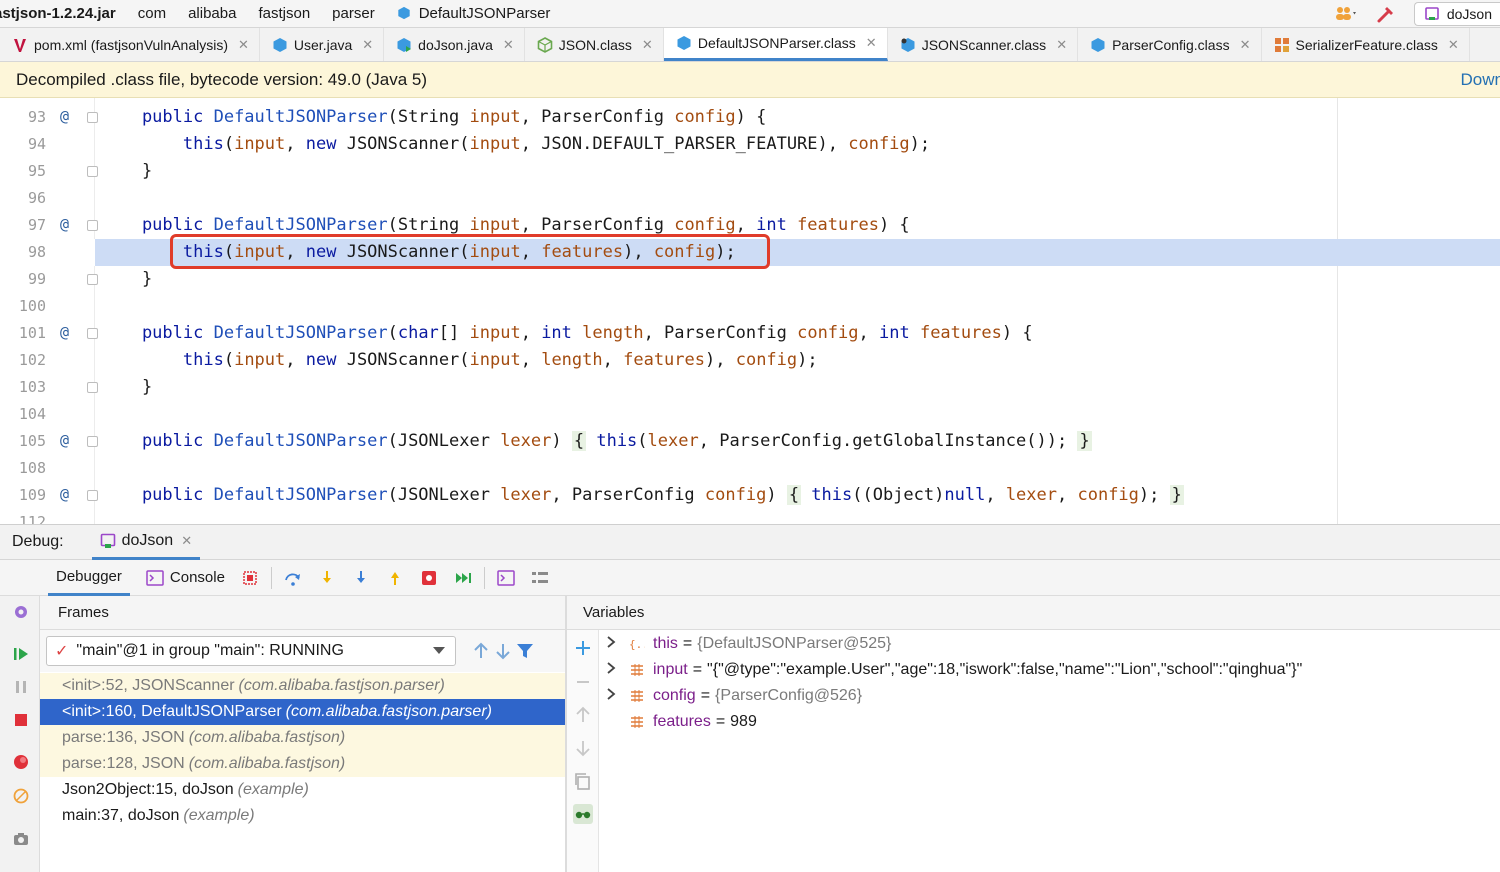 This screenshot has height=872, width=1500. I want to click on line-gutter-cell: 101 @, so click(49, 333).